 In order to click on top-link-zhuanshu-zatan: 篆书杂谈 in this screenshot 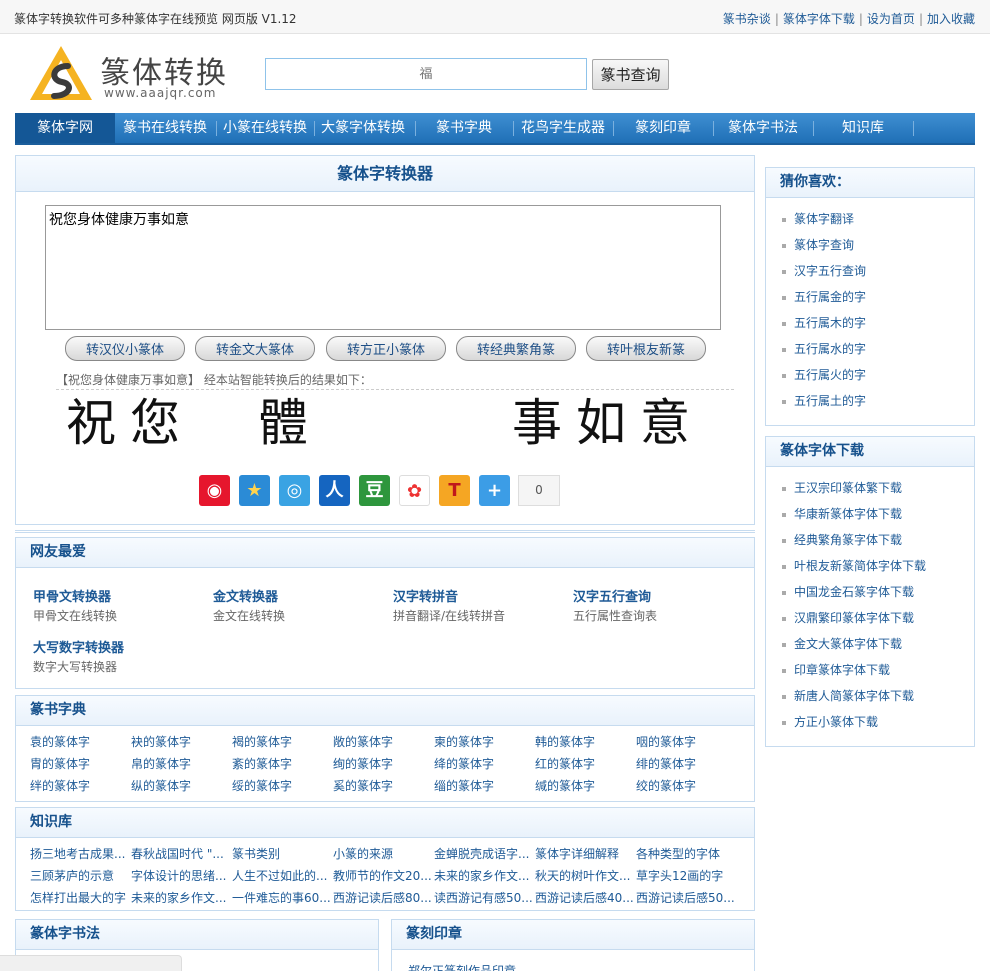, I will do `click(747, 19)`.